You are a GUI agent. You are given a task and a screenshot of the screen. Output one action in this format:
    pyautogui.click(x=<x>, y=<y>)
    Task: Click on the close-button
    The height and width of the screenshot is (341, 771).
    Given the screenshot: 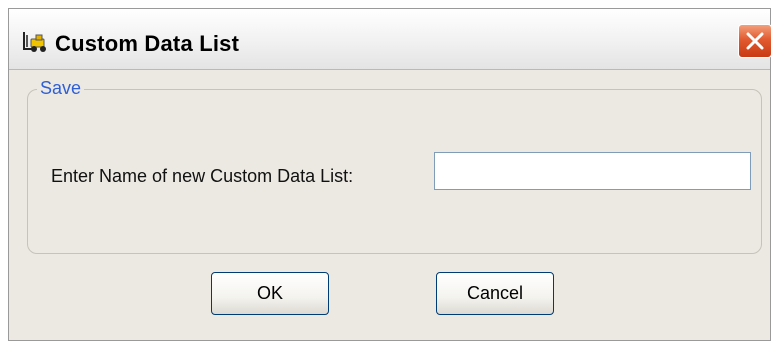 What is the action you would take?
    pyautogui.click(x=754, y=41)
    